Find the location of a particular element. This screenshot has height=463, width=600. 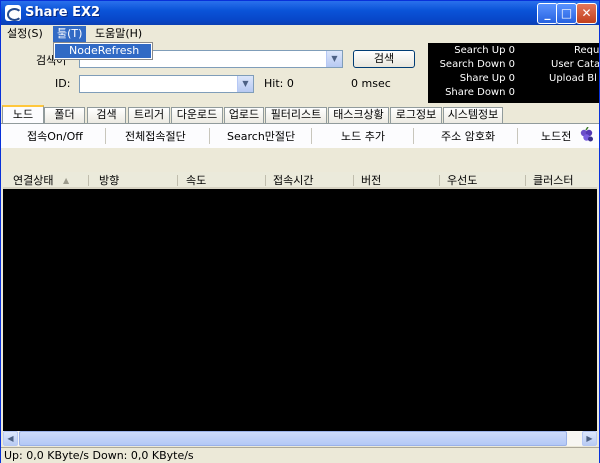

horizontal-scrollbar: ◀ ▶ is located at coordinates (300, 438).